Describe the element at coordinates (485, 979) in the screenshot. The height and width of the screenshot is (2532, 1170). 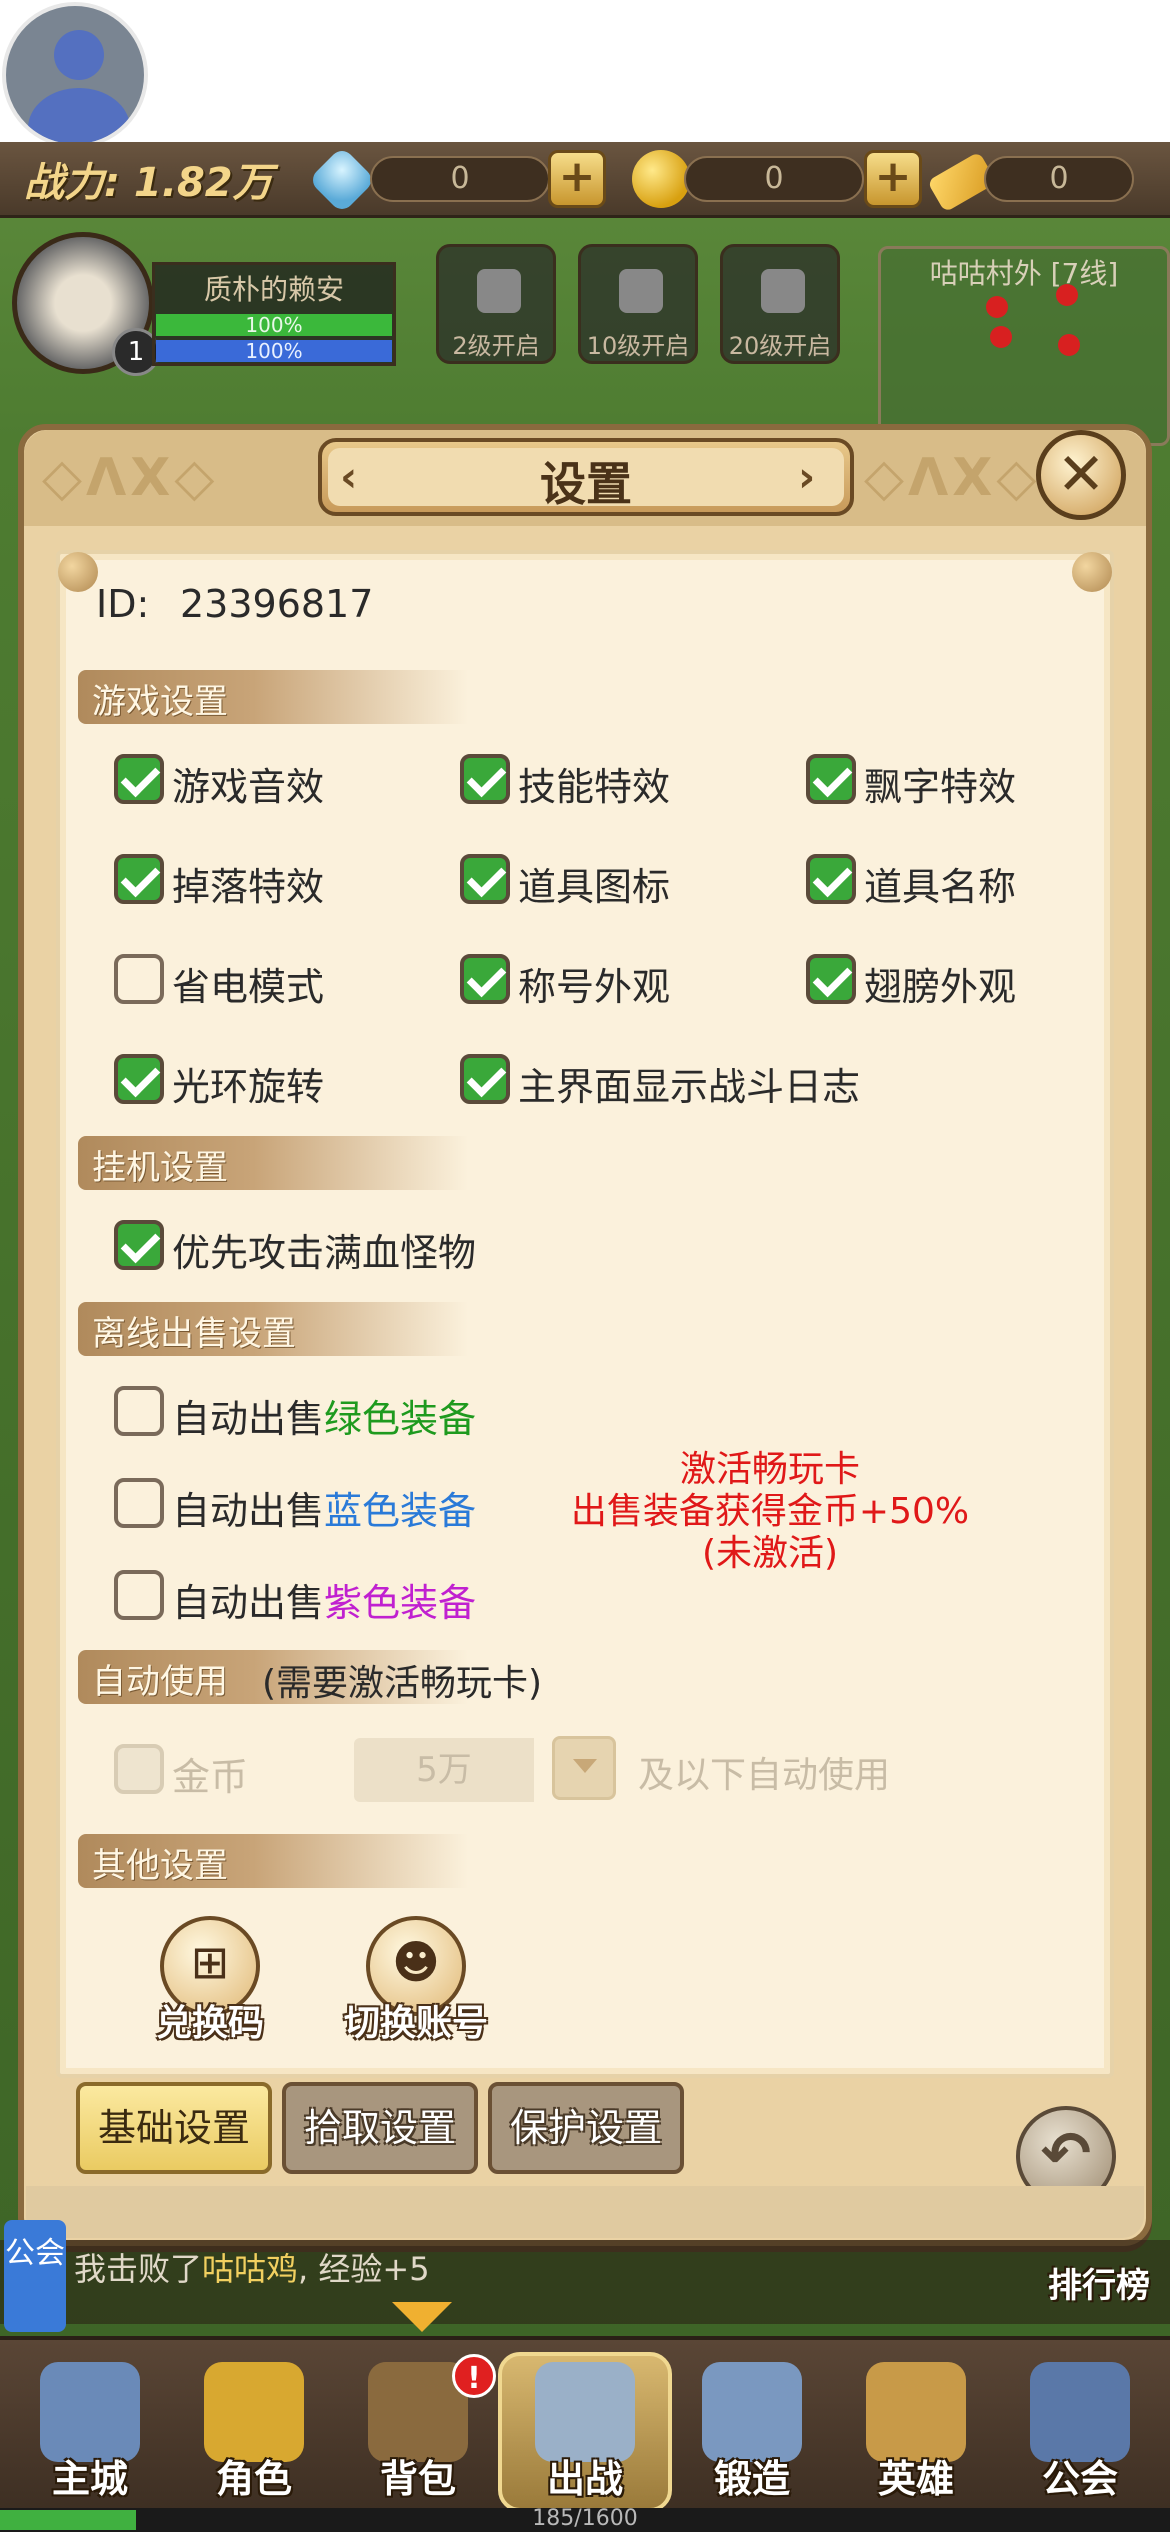
I see `checkbox-title-appearance` at that location.